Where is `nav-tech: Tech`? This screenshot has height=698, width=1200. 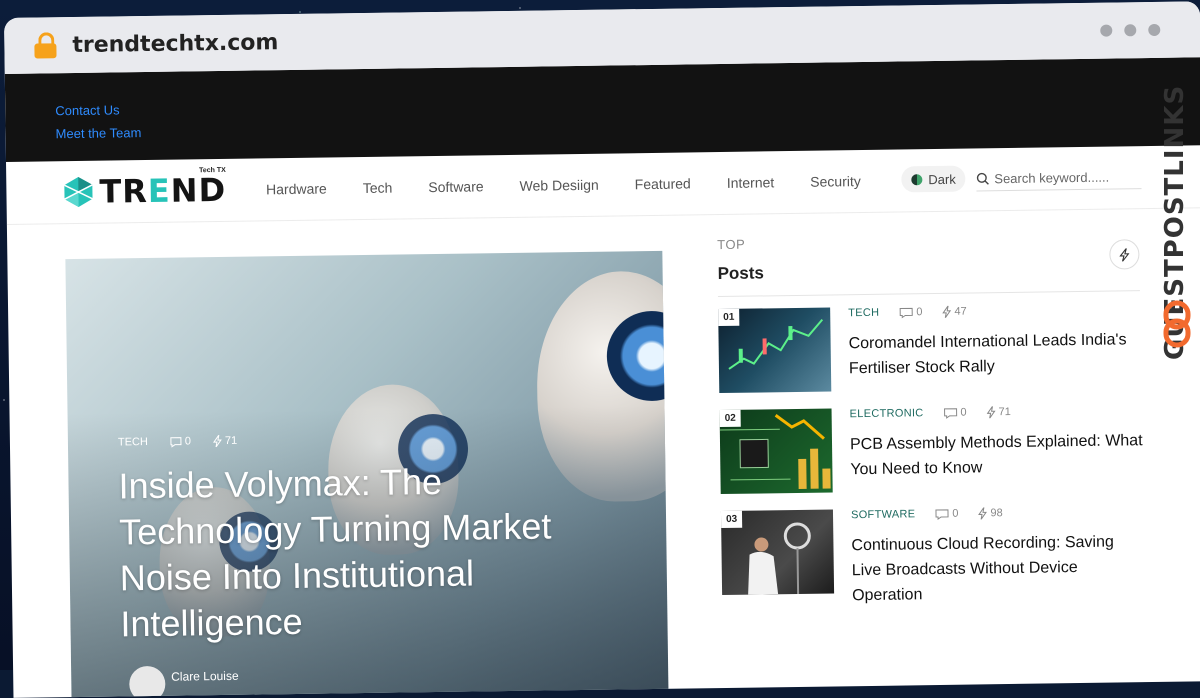
nav-tech: Tech is located at coordinates (378, 188).